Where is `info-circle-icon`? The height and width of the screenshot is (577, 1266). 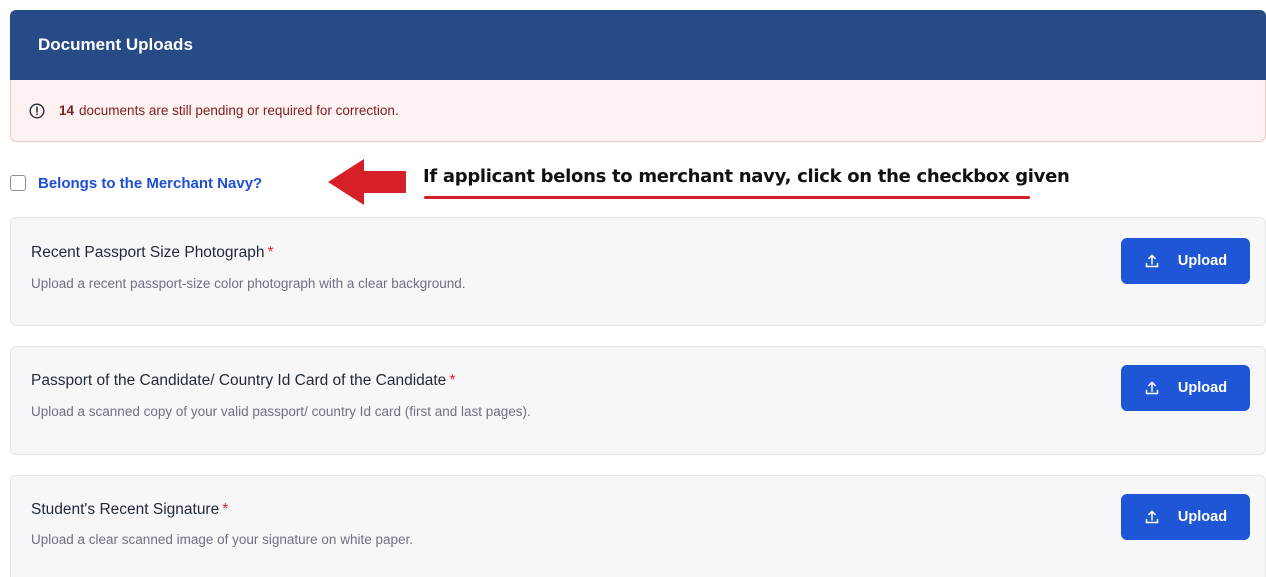 info-circle-icon is located at coordinates (37, 110).